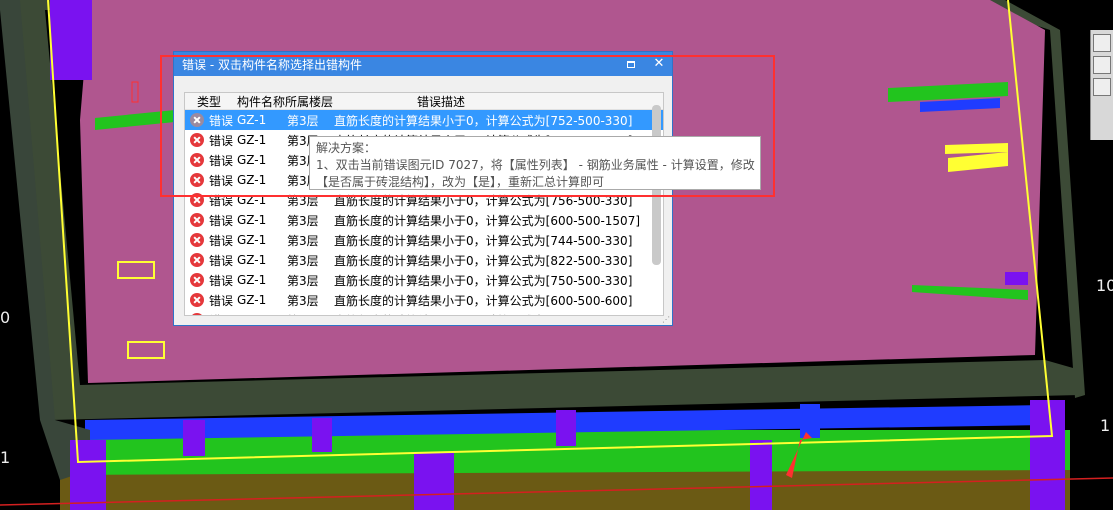  I want to click on close-button: ✕, so click(659, 64).